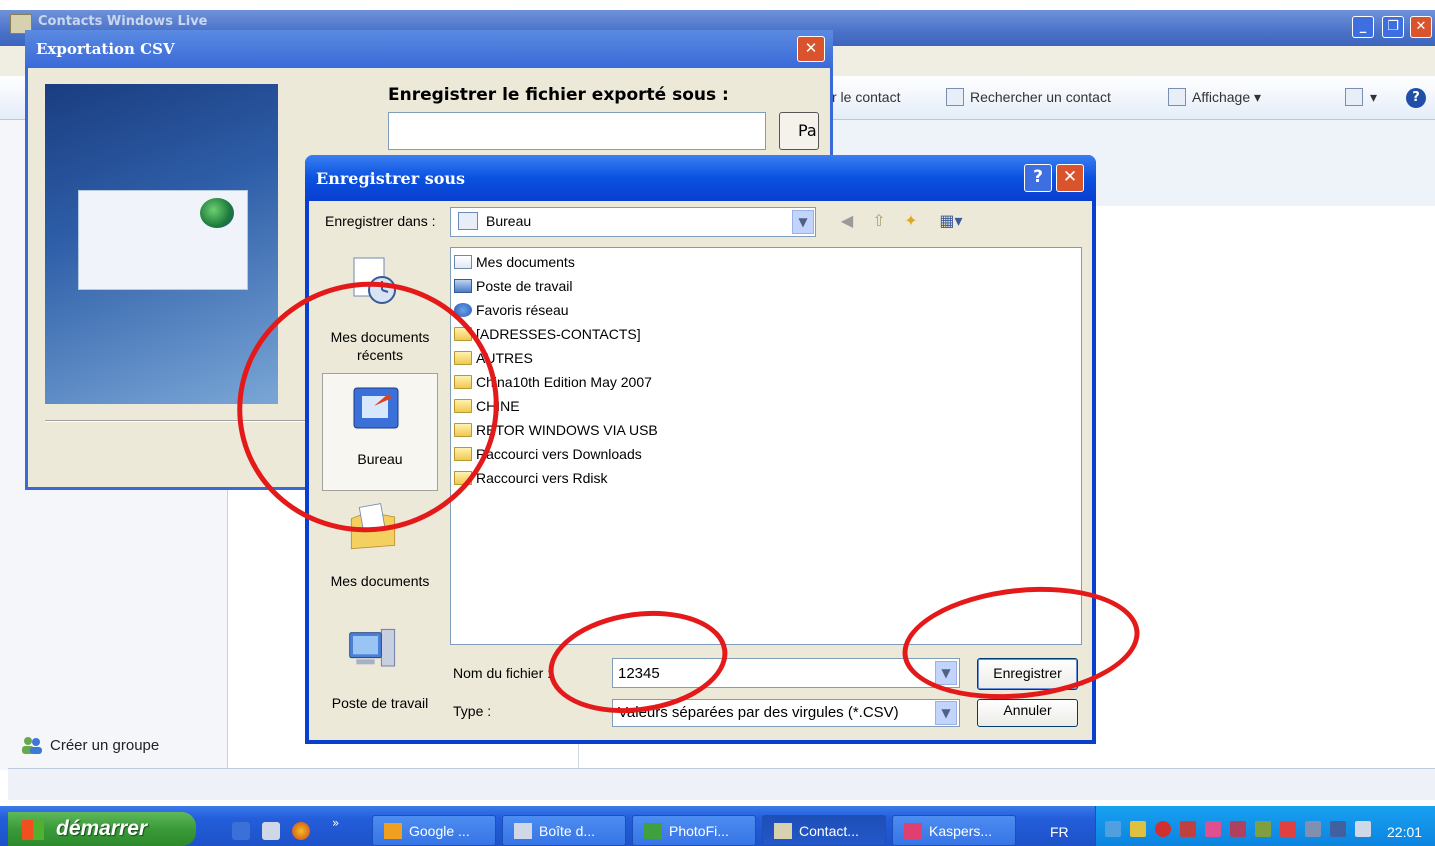 The width and height of the screenshot is (1435, 846). What do you see at coordinates (567, 430) in the screenshot?
I see `file-name: RETOR WINDOWS VIA USB` at bounding box center [567, 430].